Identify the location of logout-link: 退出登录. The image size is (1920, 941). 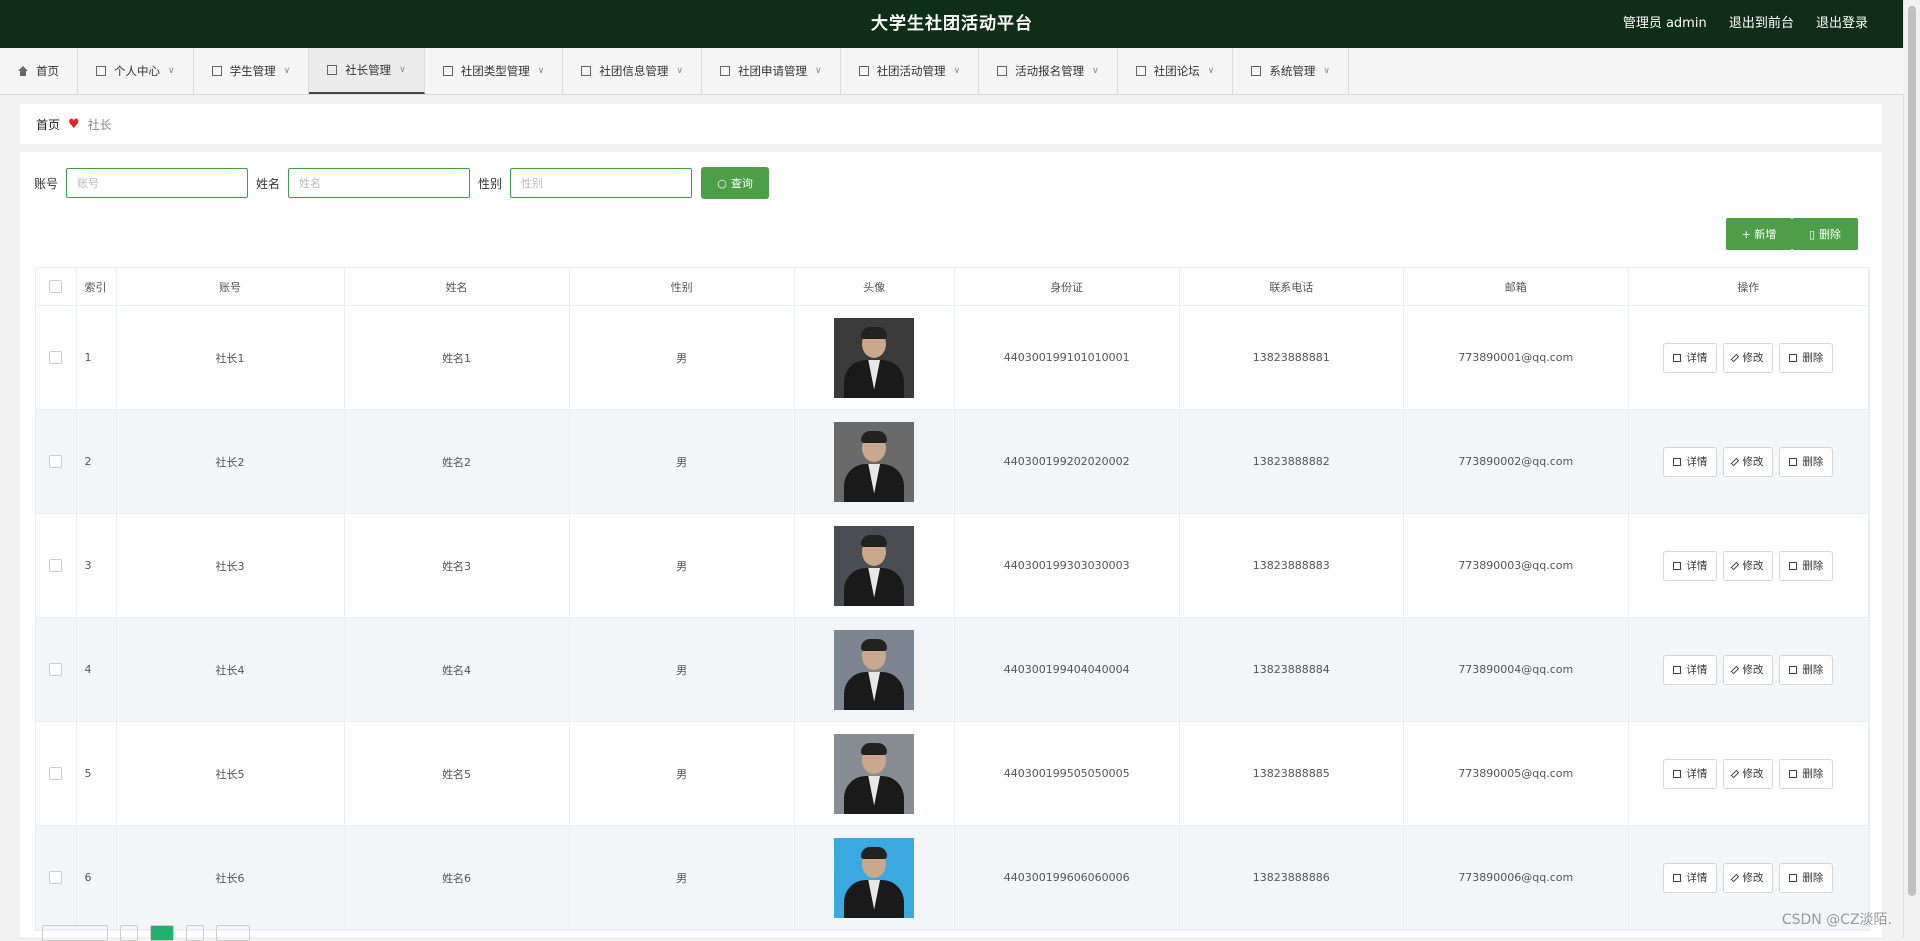
(1842, 23).